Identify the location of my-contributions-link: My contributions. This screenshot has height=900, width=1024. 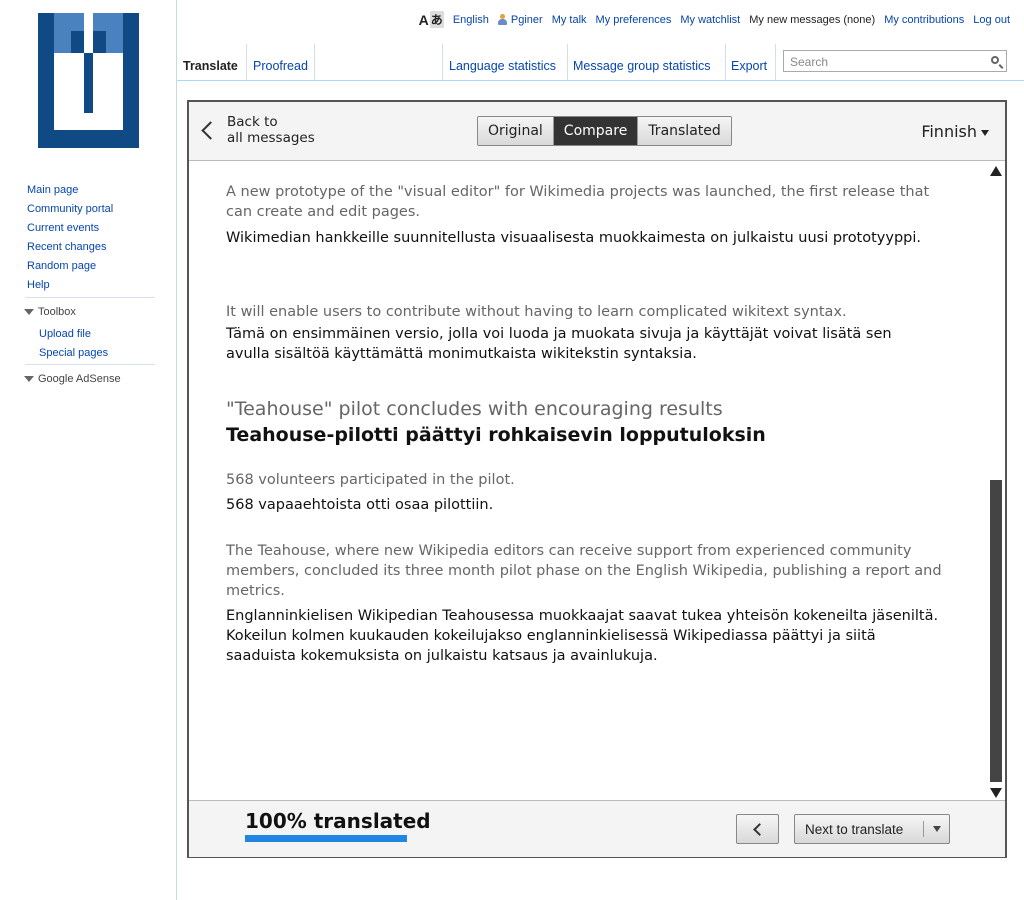
(924, 20).